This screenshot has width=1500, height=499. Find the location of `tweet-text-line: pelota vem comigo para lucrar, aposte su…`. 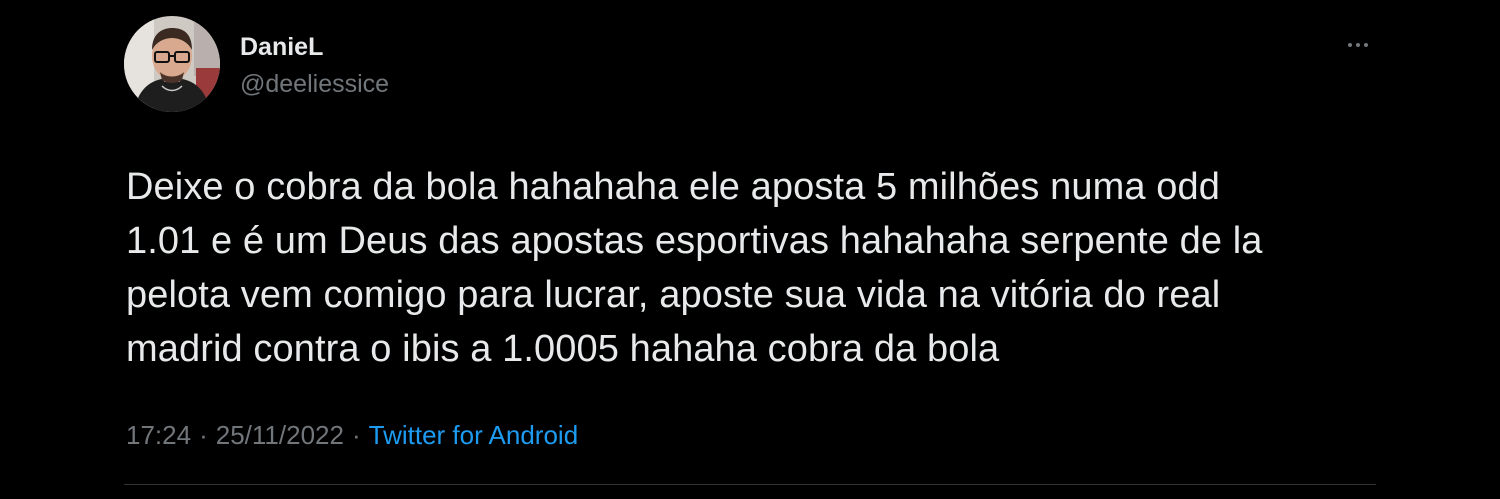

tweet-text-line: pelota vem comigo para lucrar, aposte su… is located at coordinates (673, 295).